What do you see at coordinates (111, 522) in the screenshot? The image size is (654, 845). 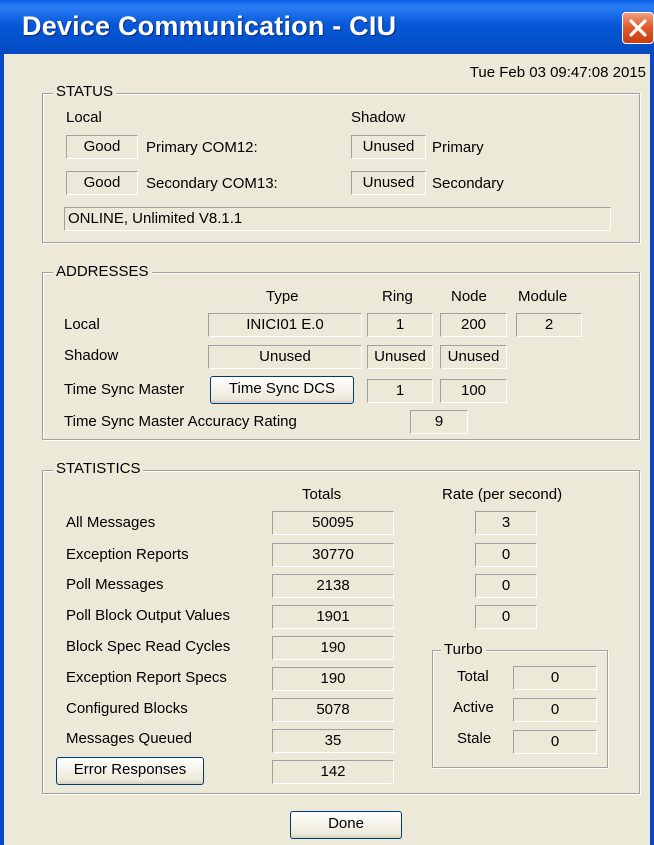 I see `stat-label-all-messages: All Messages` at bounding box center [111, 522].